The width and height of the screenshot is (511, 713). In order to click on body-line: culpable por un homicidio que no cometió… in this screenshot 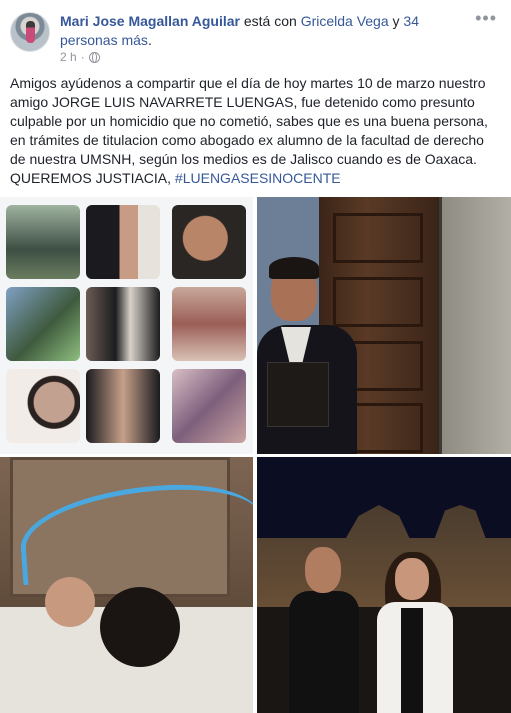, I will do `click(249, 121)`.